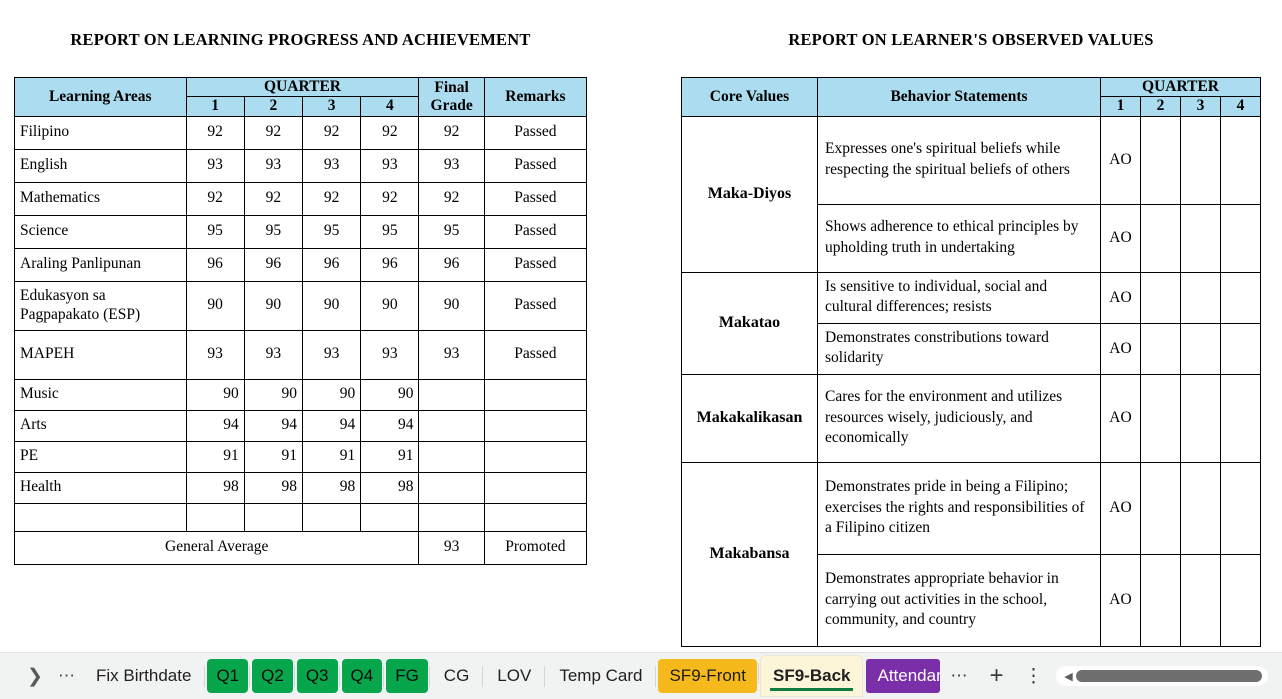 The image size is (1282, 699). Describe the element at coordinates (1170, 676) in the screenshot. I see `scrollbar-track` at that location.